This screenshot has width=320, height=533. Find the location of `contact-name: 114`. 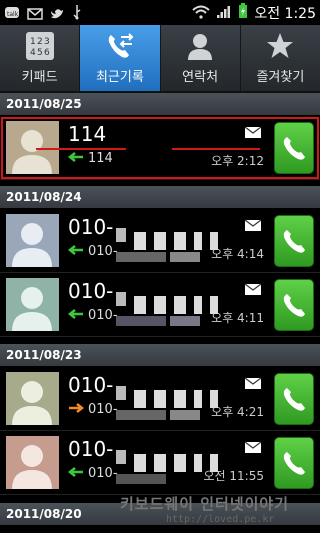

contact-name: 114 is located at coordinates (87, 134).